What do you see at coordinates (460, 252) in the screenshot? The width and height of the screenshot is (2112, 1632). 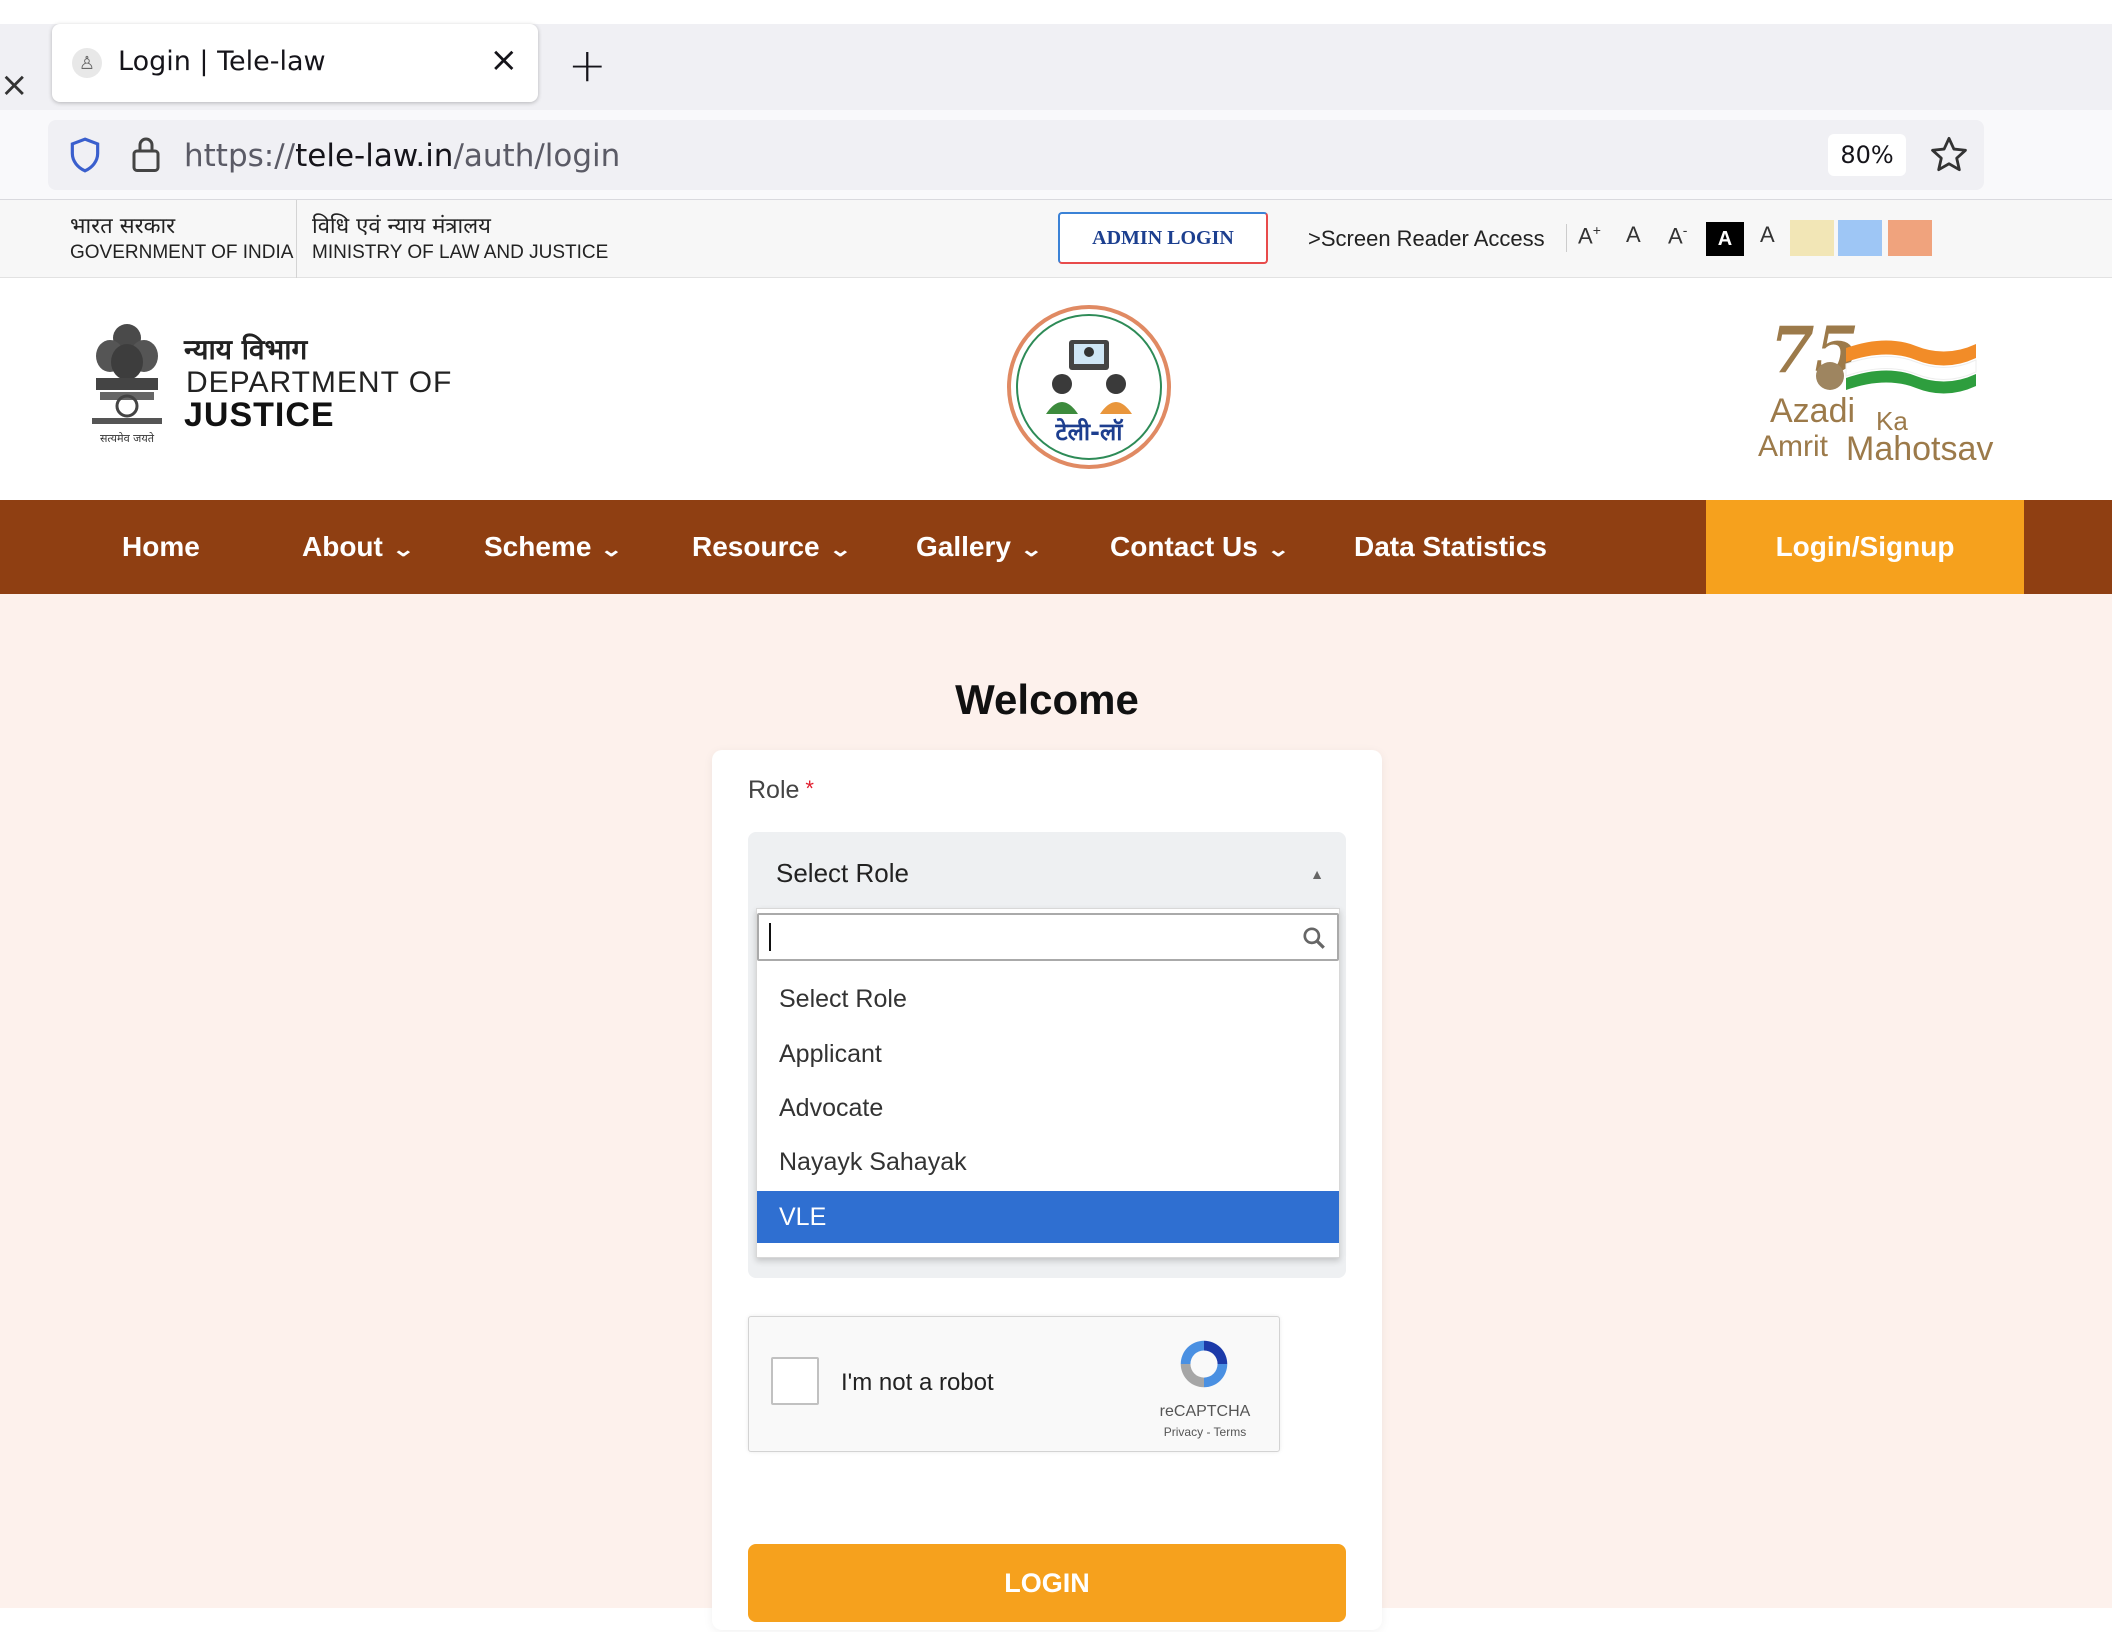 I see `ministry-english-text: MINISTRY OF LAW AND JUSTICE` at bounding box center [460, 252].